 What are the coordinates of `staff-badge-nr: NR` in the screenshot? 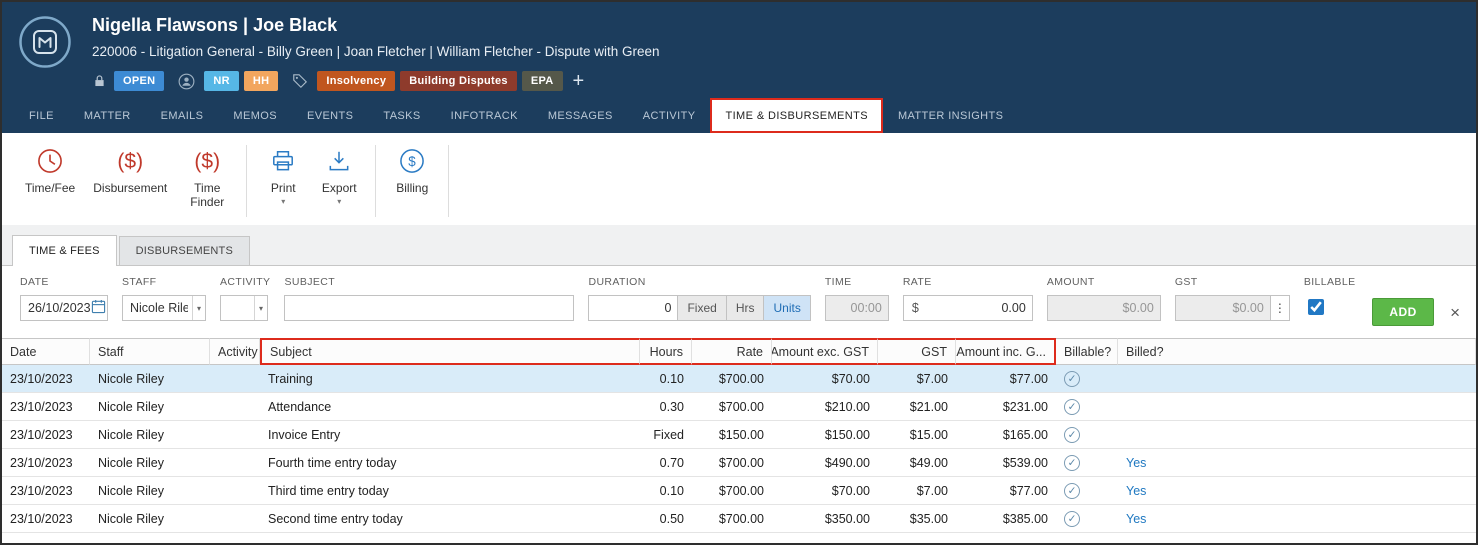 It's located at (221, 81).